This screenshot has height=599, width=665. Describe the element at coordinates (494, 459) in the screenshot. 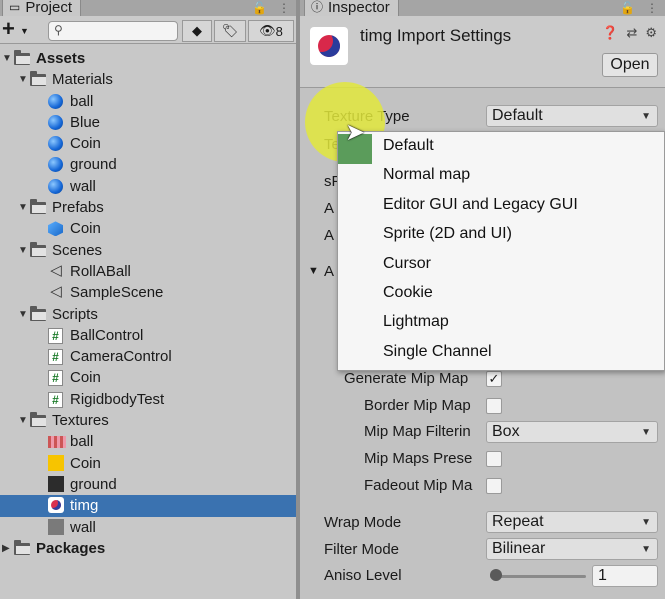

I see `mip-maps-preserve-checkbox` at that location.